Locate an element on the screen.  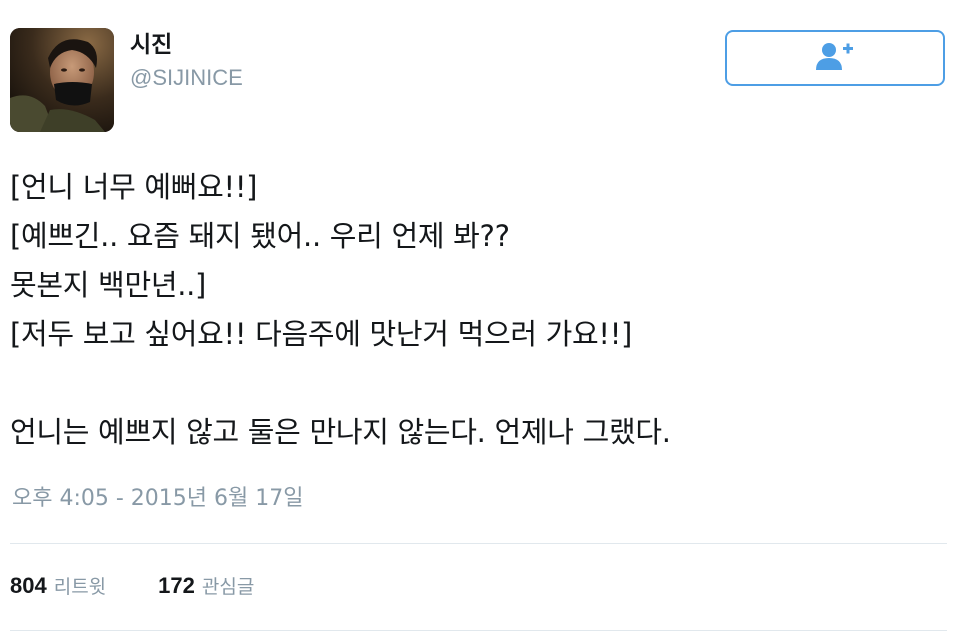
user-handle: @SIJINICE is located at coordinates (186, 78).